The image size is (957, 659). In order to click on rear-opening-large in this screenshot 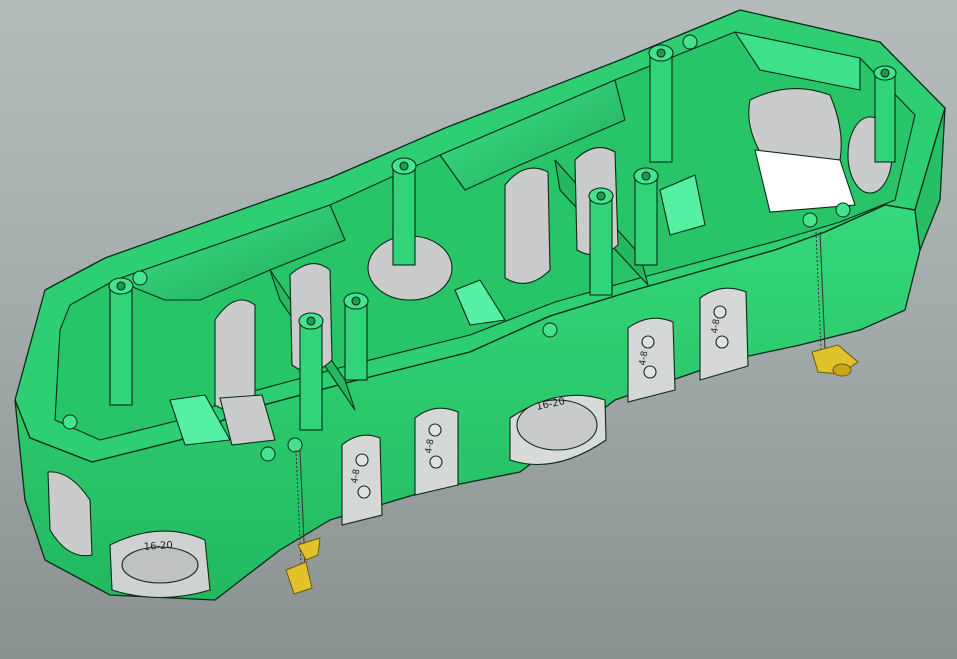, I will do `click(795, 124)`.